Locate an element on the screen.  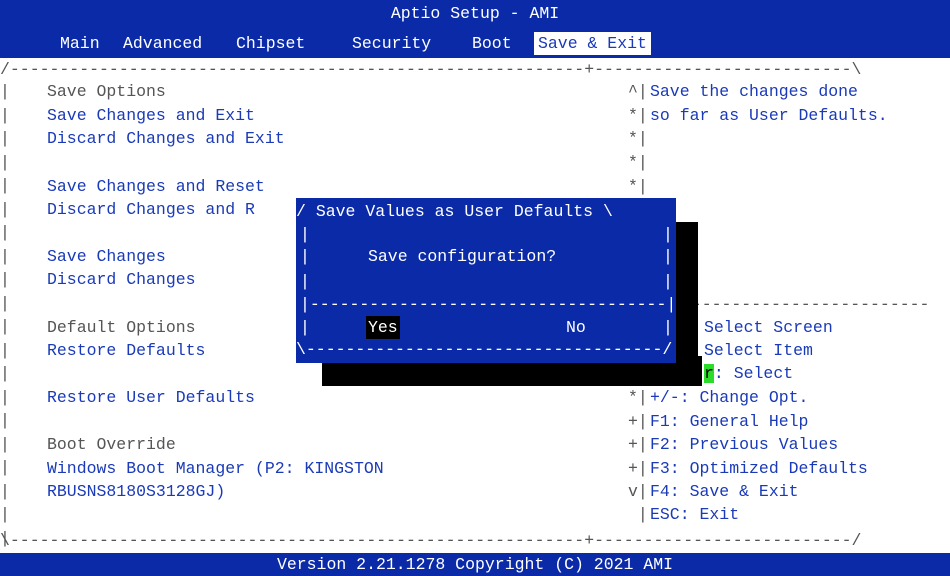
help-text-line1: Save the changes done is located at coordinates (754, 91).